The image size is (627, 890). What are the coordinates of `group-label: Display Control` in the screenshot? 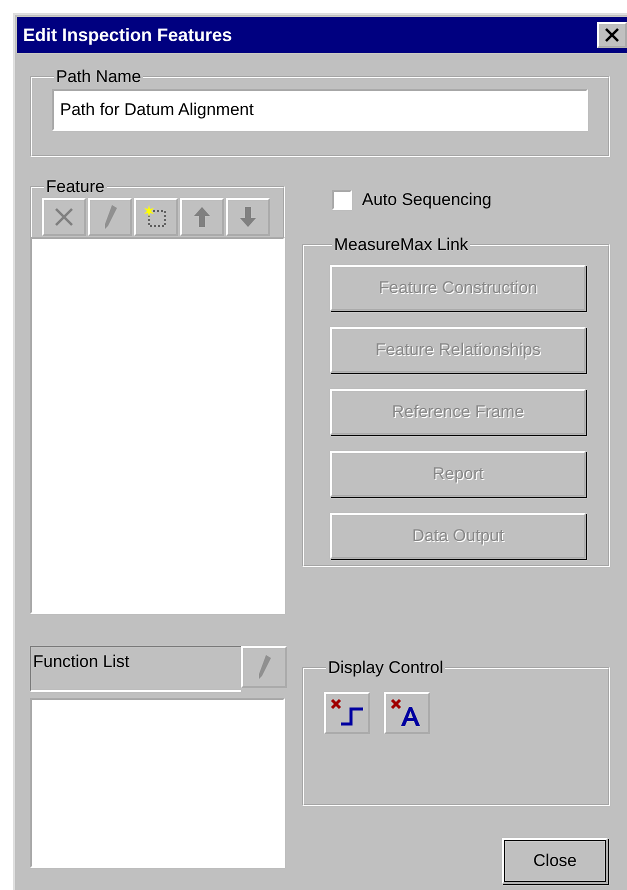 It's located at (385, 668).